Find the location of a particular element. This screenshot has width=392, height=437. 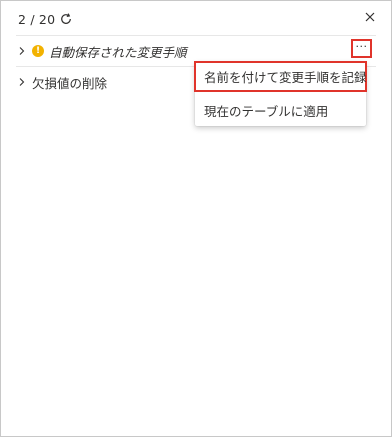

close-icon is located at coordinates (370, 17).